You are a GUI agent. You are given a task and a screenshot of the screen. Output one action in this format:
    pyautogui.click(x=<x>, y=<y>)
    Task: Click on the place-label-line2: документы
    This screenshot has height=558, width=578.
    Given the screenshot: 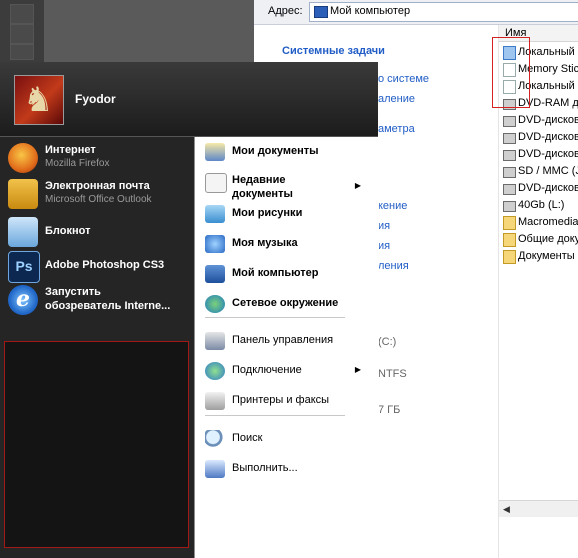 What is the action you would take?
    pyautogui.click(x=262, y=194)
    